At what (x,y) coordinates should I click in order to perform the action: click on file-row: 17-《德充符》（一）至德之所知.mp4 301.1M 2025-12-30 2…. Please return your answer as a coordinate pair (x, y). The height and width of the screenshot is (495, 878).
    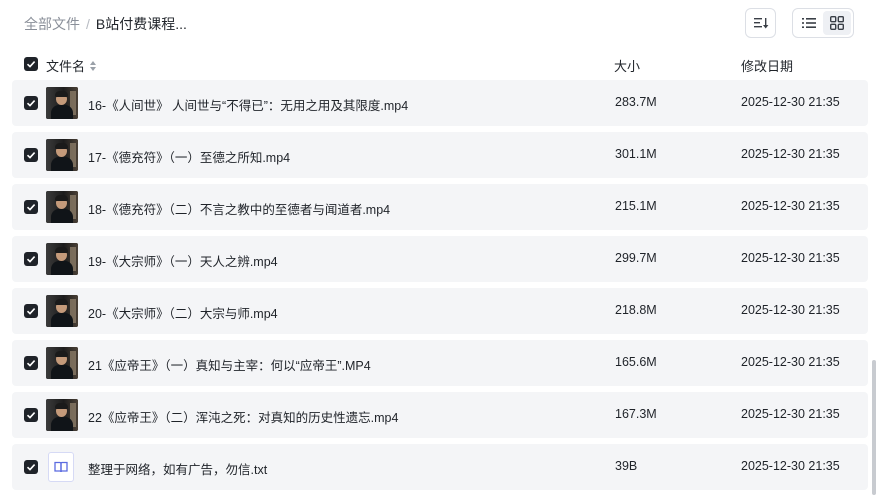
    Looking at the image, I should click on (440, 155).